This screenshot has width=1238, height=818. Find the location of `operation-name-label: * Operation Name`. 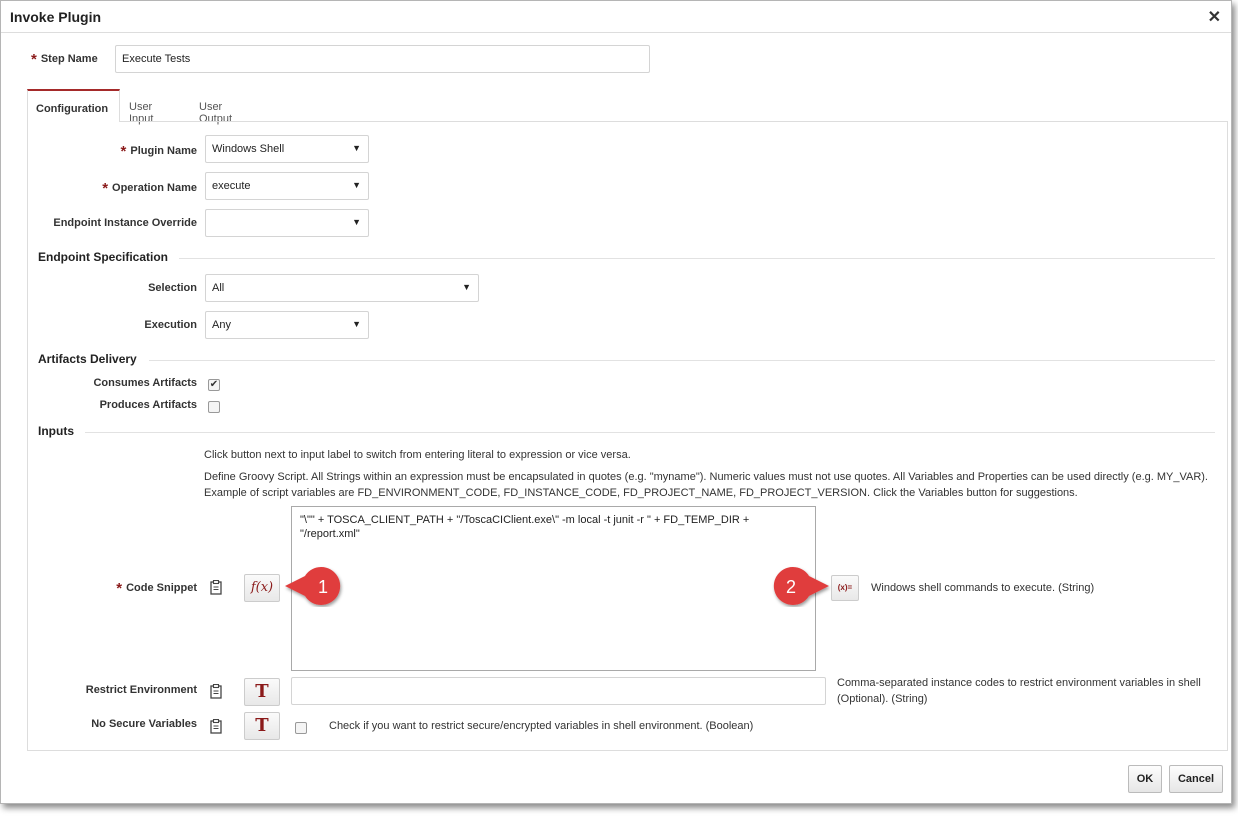

operation-name-label: * Operation Name is located at coordinates (119, 187).